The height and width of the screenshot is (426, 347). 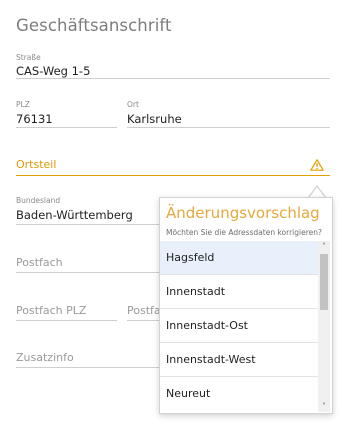 What do you see at coordinates (239, 258) in the screenshot?
I see `suggestion-item-hagsfeld: Hagsfeld` at bounding box center [239, 258].